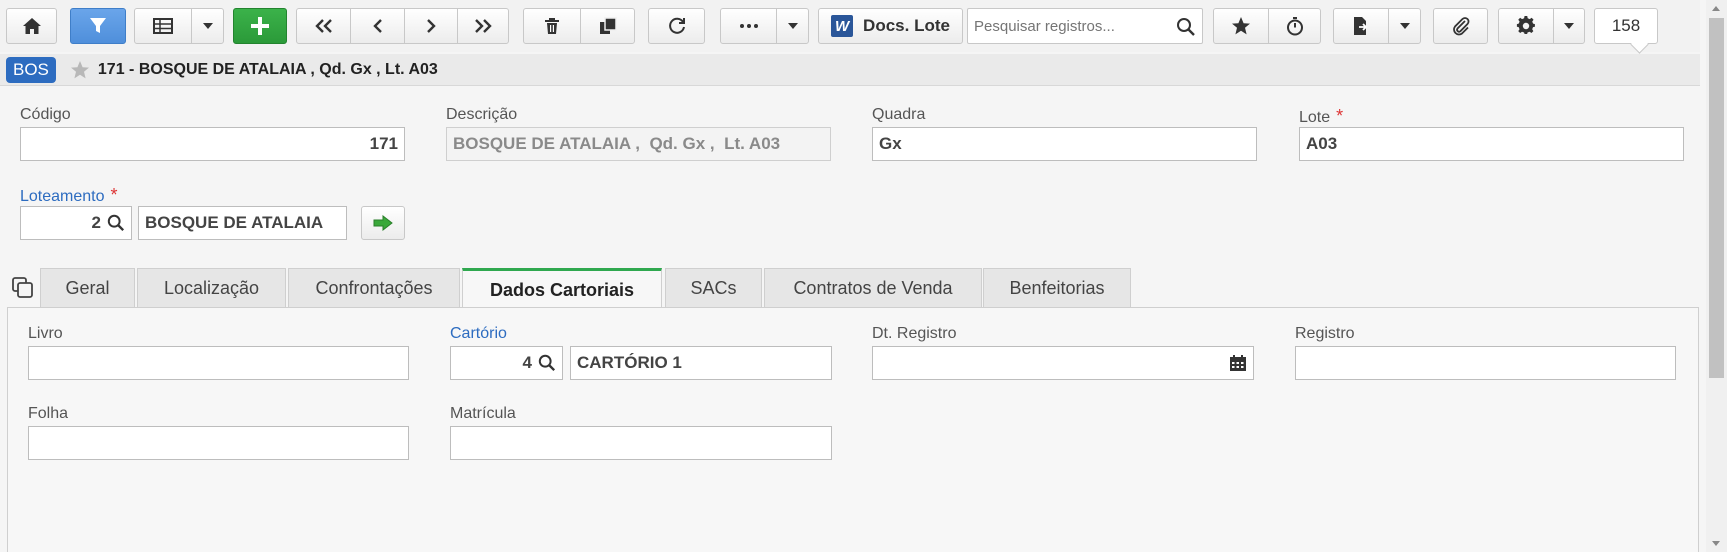  What do you see at coordinates (377, 26) in the screenshot?
I see `previous-record-button` at bounding box center [377, 26].